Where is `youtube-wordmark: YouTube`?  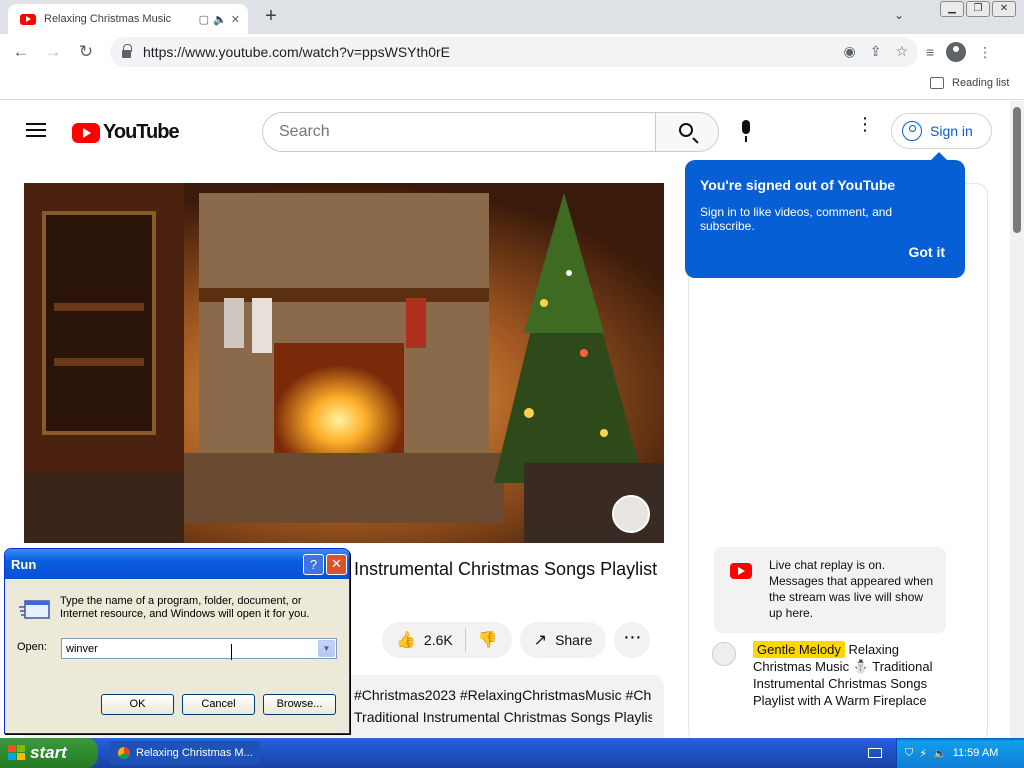
youtube-wordmark: YouTube is located at coordinates (141, 132).